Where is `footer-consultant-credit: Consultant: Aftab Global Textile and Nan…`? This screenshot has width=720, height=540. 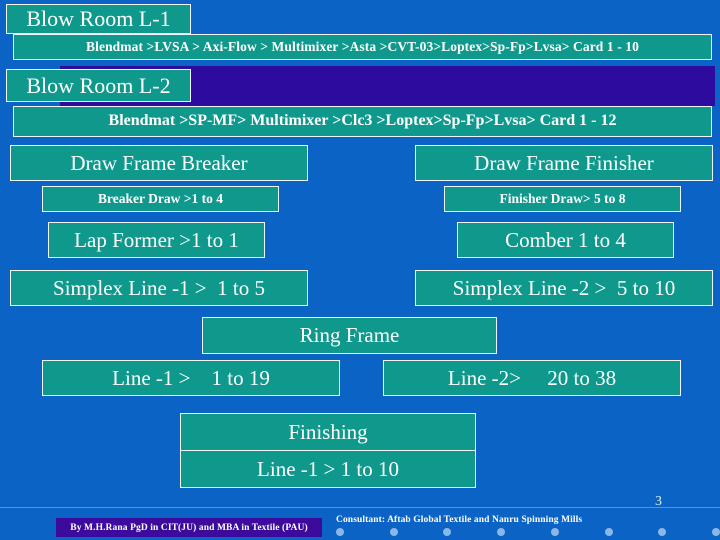
footer-consultant-credit: Consultant: Aftab Global Textile and Nan… is located at coordinates (459, 520).